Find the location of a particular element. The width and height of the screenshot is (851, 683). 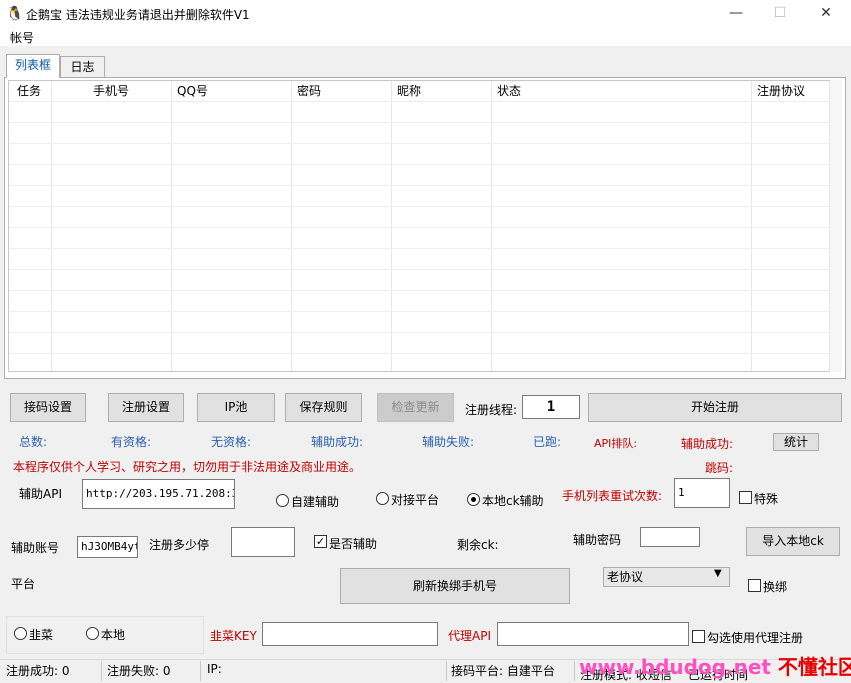

enable-assist-label: 是否辅助 is located at coordinates (353, 544).